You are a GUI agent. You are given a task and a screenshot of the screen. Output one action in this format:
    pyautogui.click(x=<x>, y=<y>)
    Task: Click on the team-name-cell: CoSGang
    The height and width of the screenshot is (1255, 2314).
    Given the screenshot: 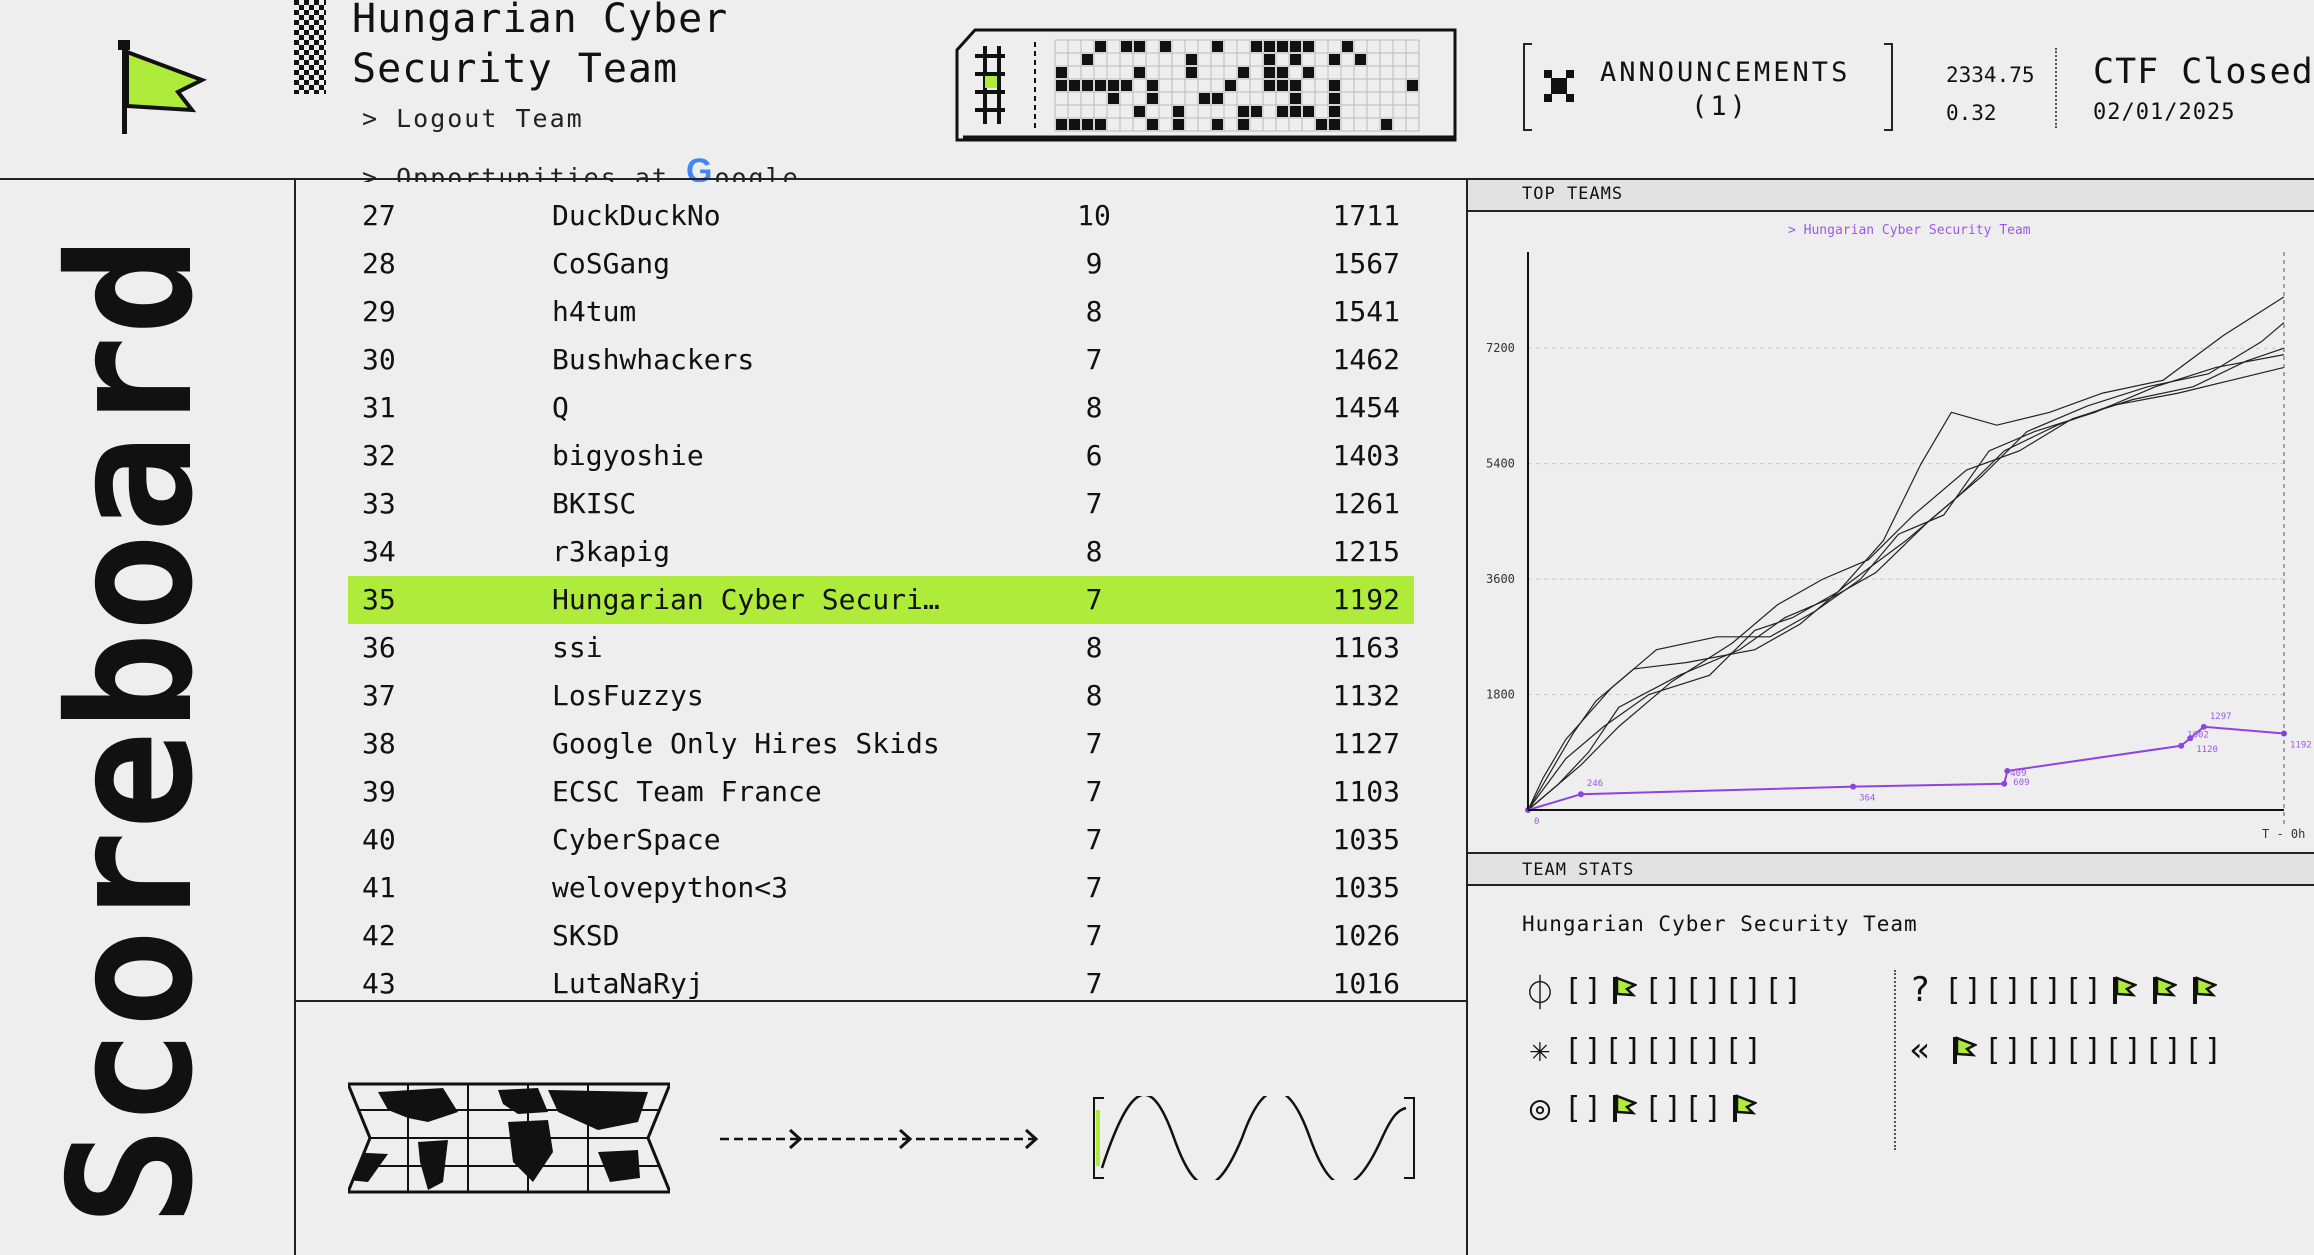 What is the action you would take?
    pyautogui.click(x=611, y=264)
    